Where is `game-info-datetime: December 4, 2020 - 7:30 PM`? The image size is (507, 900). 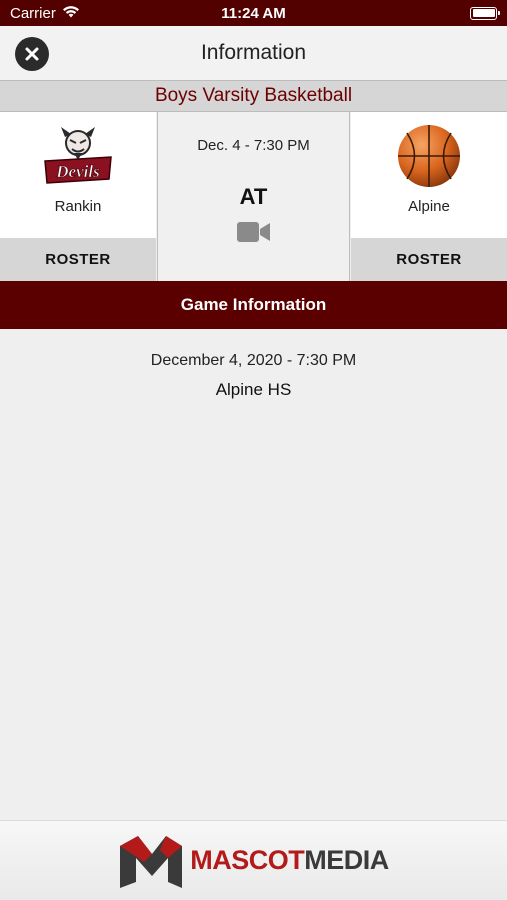
game-info-datetime: December 4, 2020 - 7:30 PM is located at coordinates (253, 360).